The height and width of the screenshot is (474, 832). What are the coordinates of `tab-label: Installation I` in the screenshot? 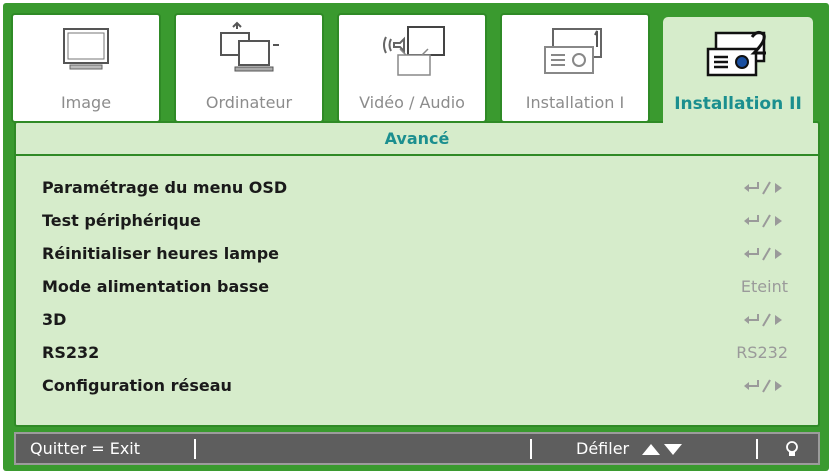 It's located at (575, 102).